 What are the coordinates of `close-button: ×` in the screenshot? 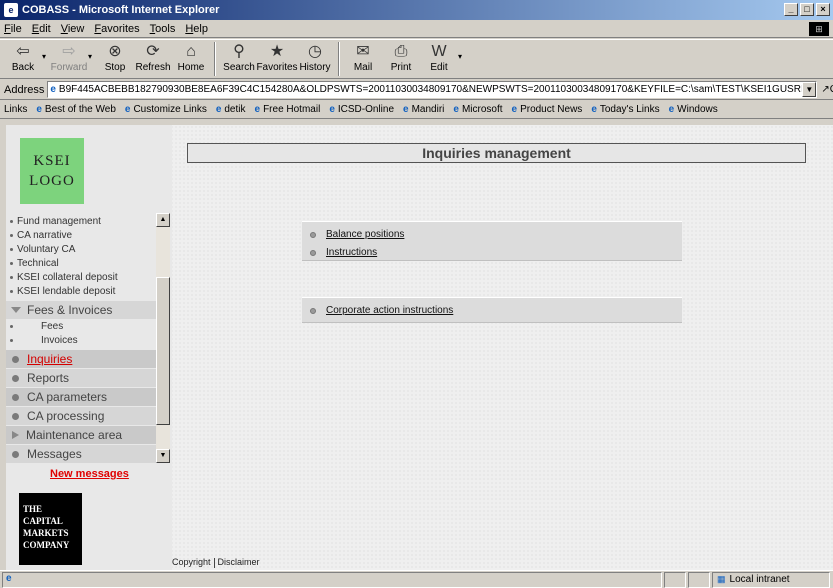 It's located at (823, 9).